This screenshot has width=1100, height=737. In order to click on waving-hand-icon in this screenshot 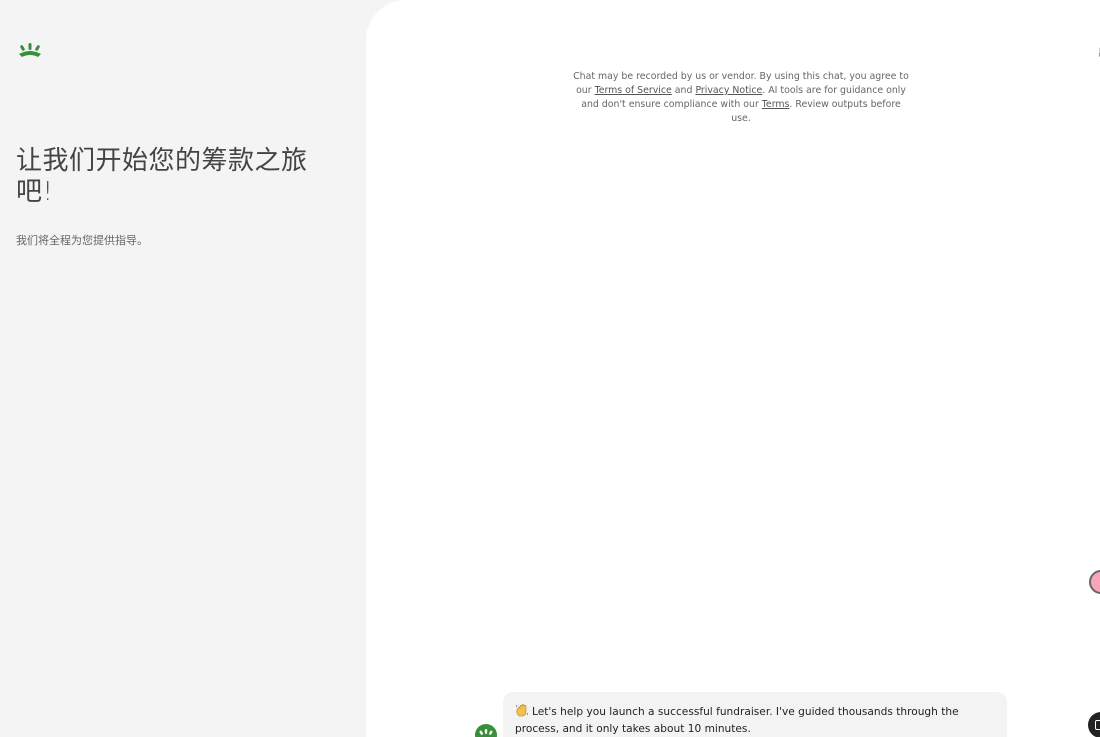, I will do `click(522, 710)`.